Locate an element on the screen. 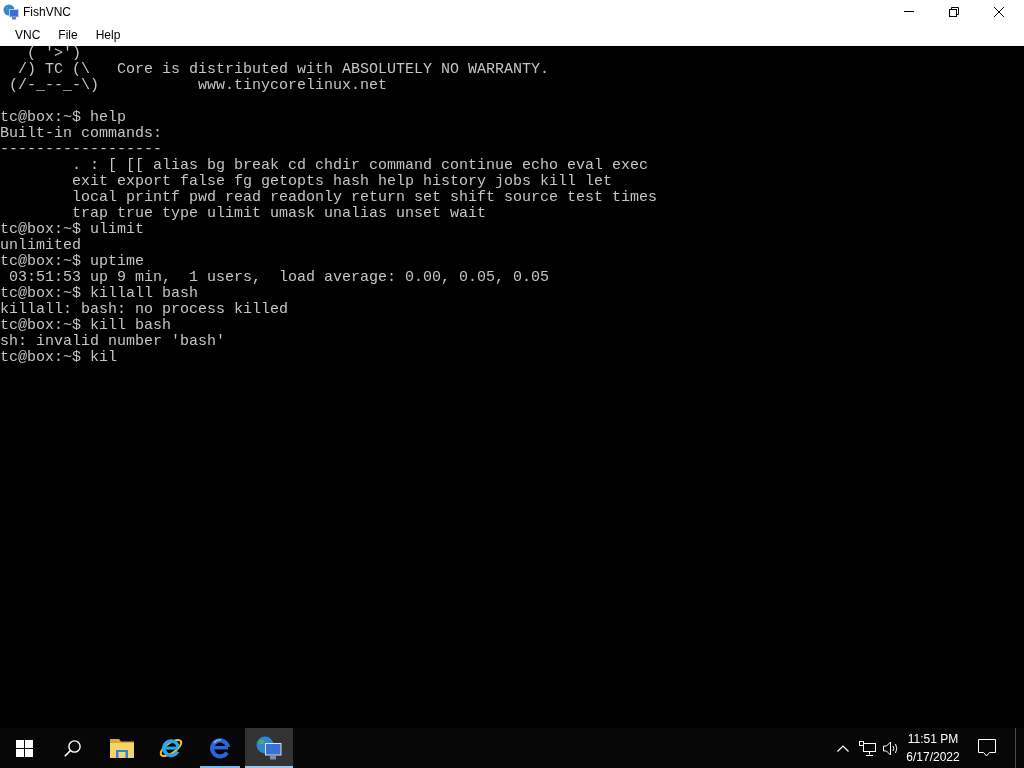 Image resolution: width=1024 pixels, height=768 pixels. terminal-line: exit export false fg getopts hash help history jobs kill let is located at coordinates (342, 182).